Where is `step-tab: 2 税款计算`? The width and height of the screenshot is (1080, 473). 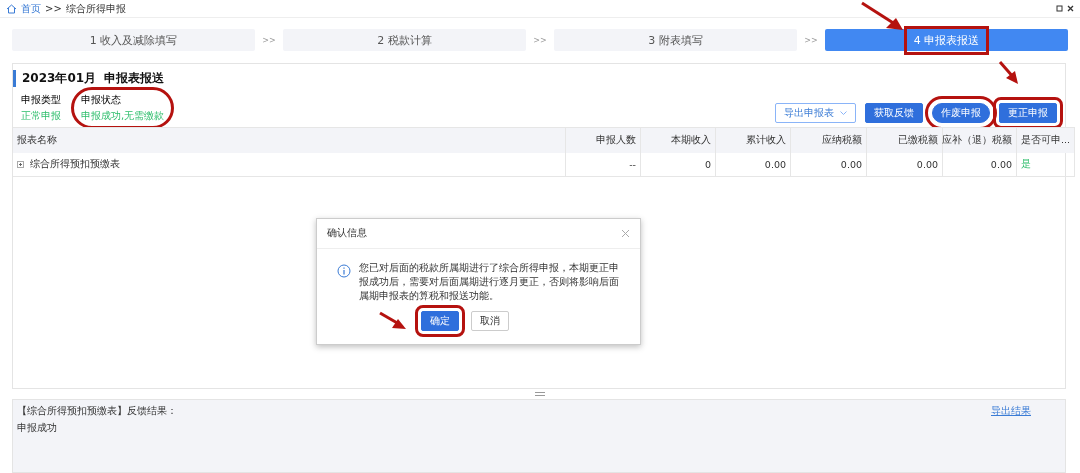
step-tab: 2 税款计算 is located at coordinates (404, 40).